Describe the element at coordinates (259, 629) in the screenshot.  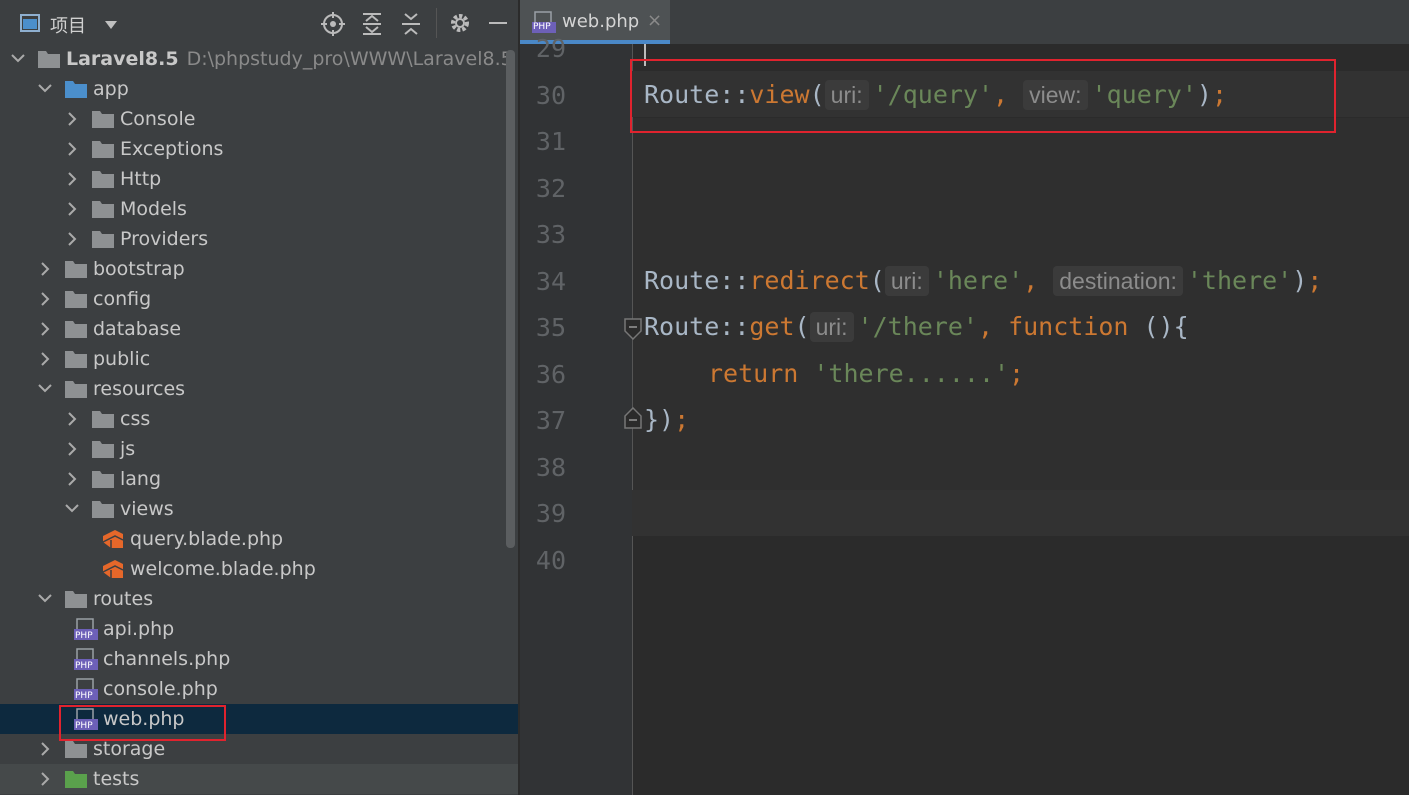
I see `tree-item-api-php: PHP api.php` at that location.